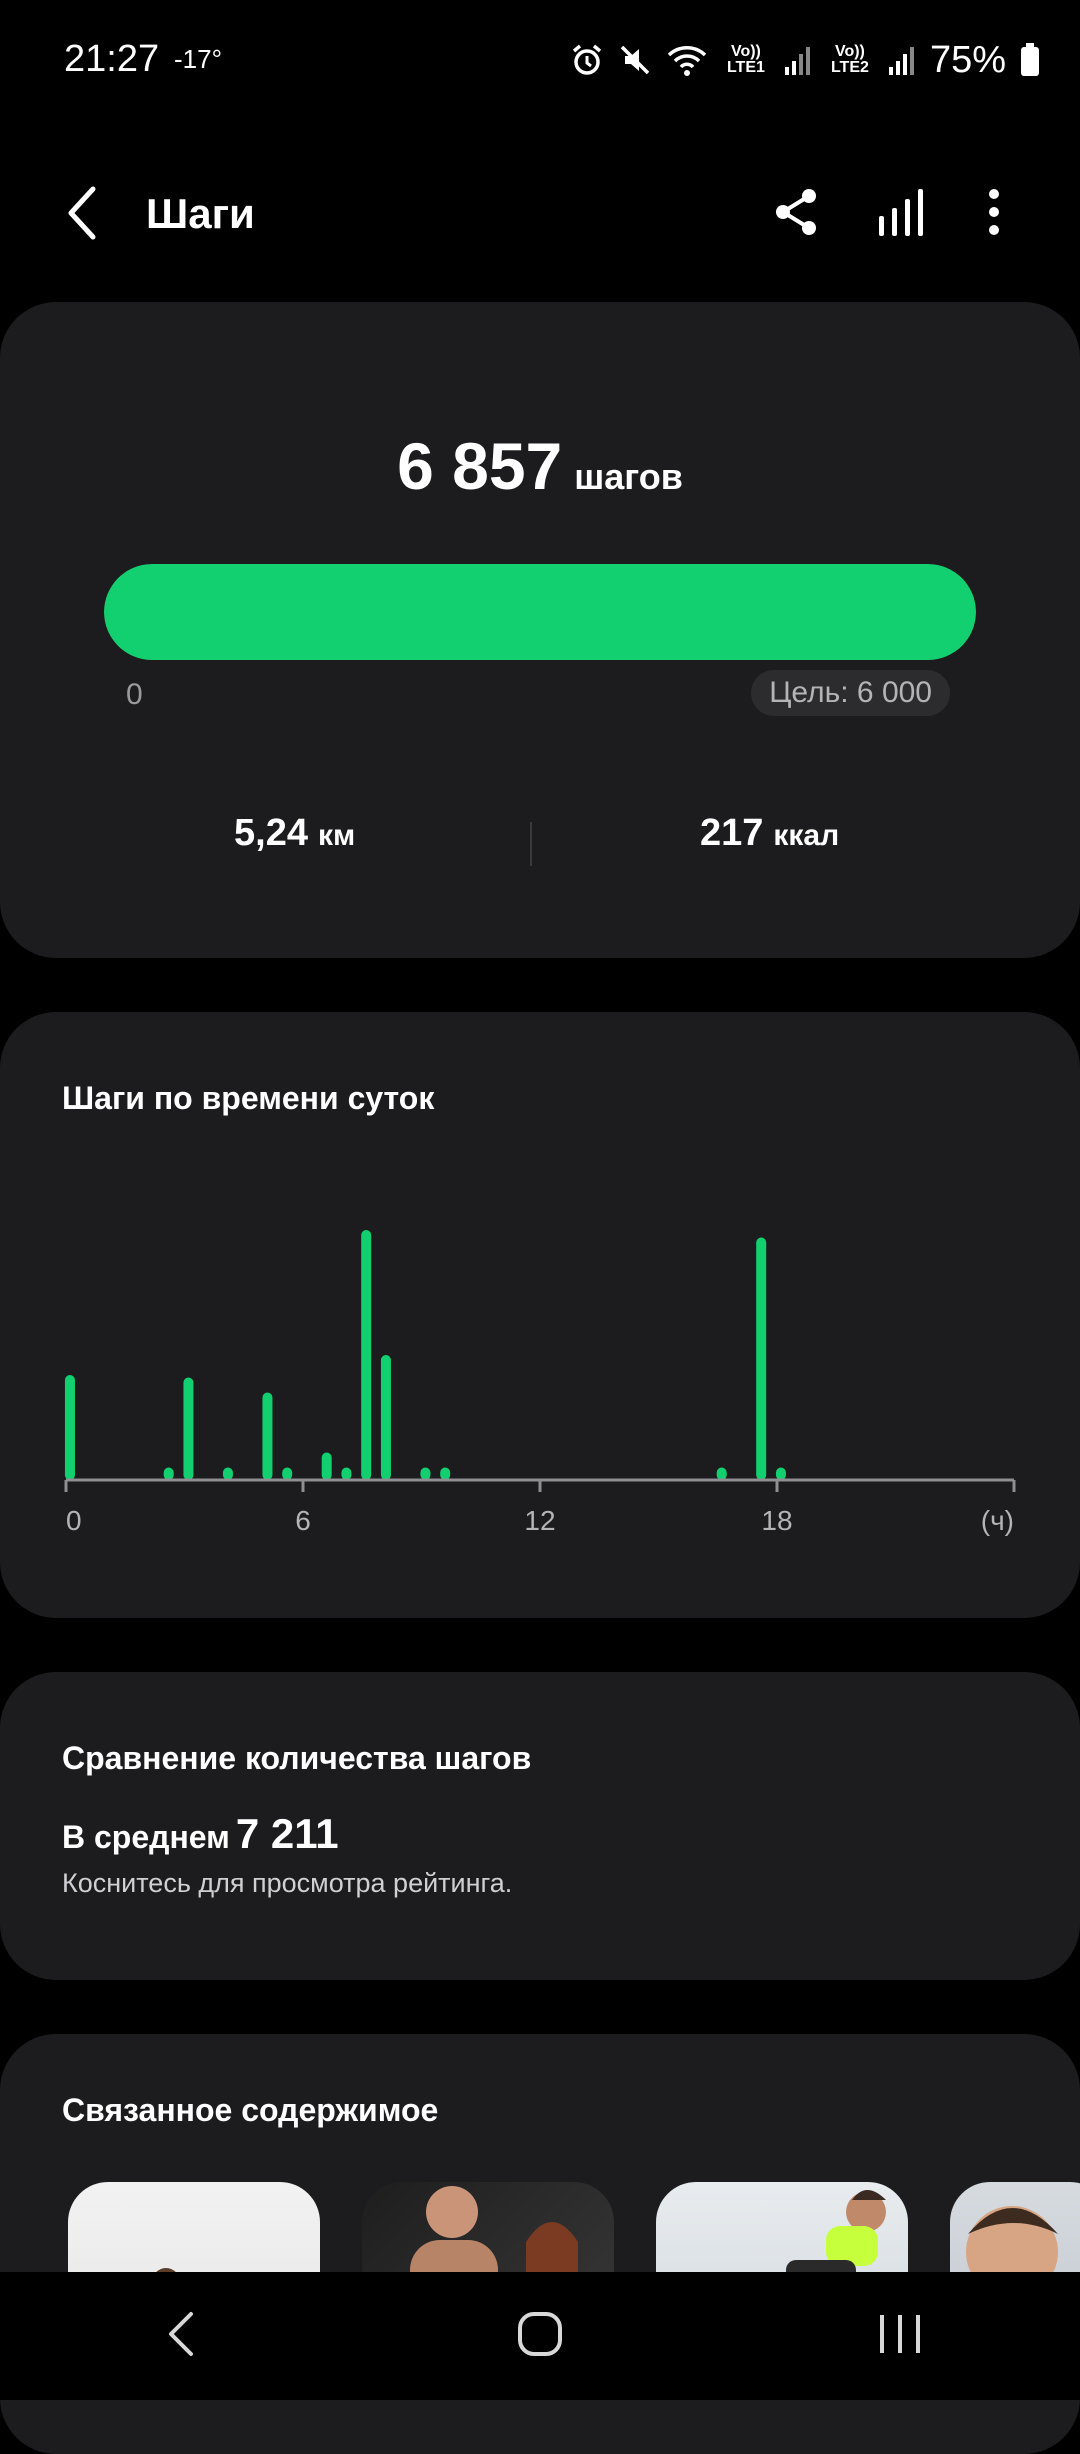  I want to click on related-content-title: Связанное содержимое, so click(250, 2110).